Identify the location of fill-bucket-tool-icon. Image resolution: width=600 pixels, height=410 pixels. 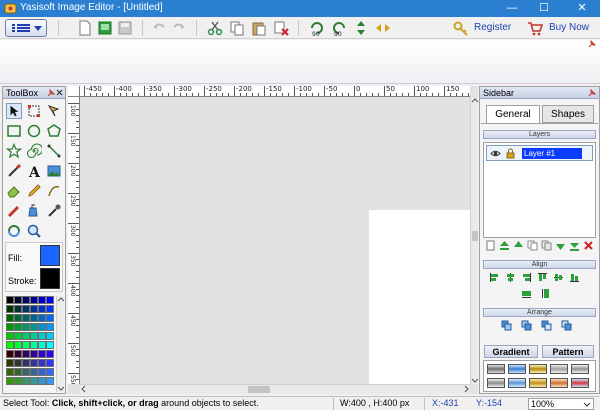
(34, 211).